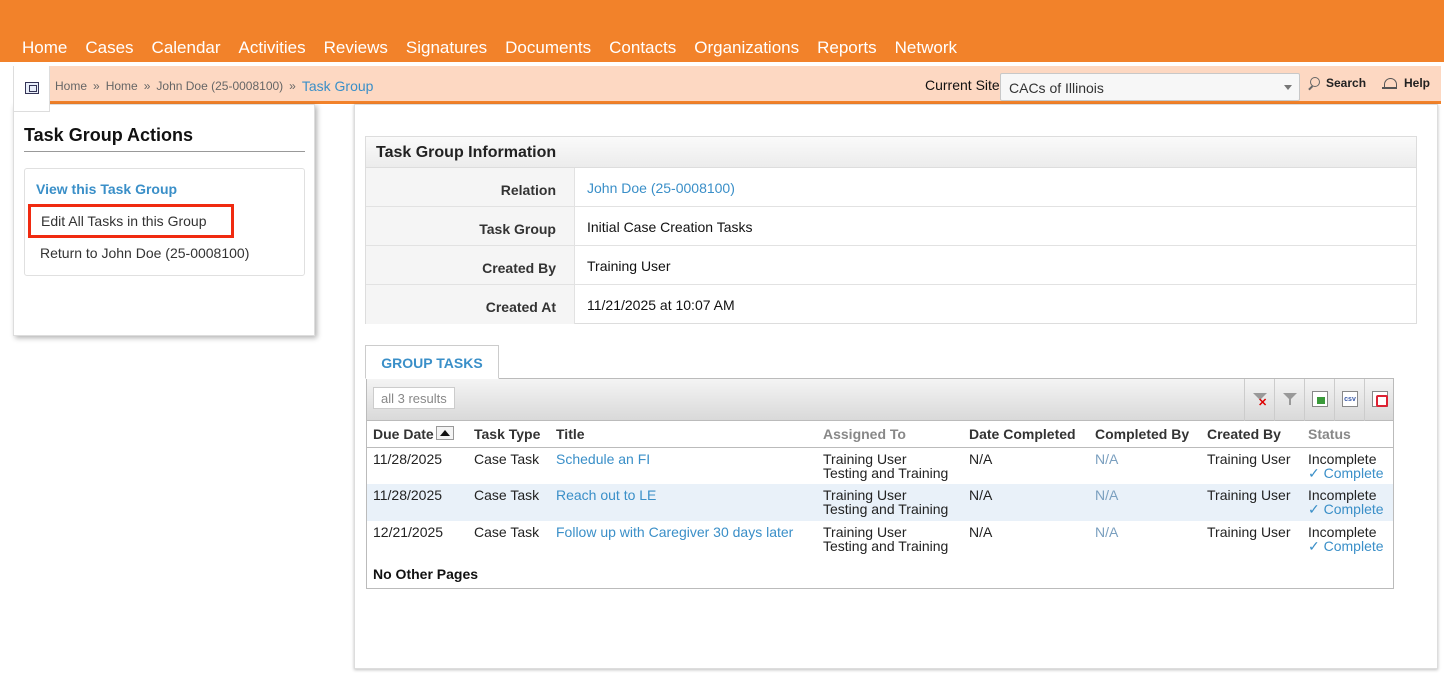  I want to click on info-title: Task Group Information, so click(891, 152).